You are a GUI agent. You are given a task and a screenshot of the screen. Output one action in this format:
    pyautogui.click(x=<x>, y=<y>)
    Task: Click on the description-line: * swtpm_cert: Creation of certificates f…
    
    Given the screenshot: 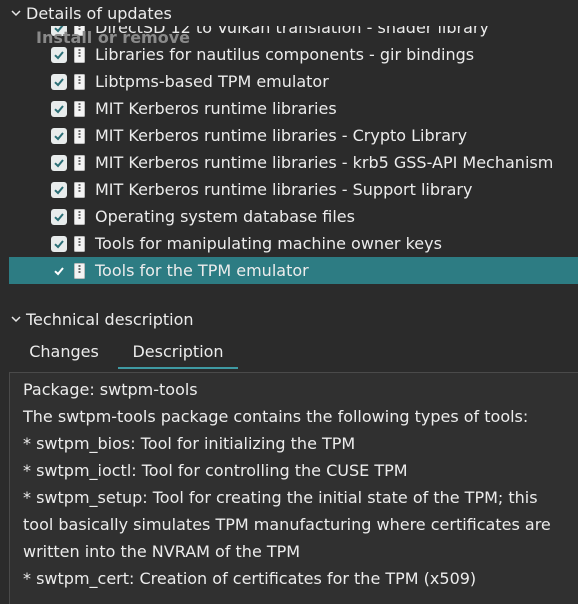 What is the action you would take?
    pyautogui.click(x=250, y=578)
    